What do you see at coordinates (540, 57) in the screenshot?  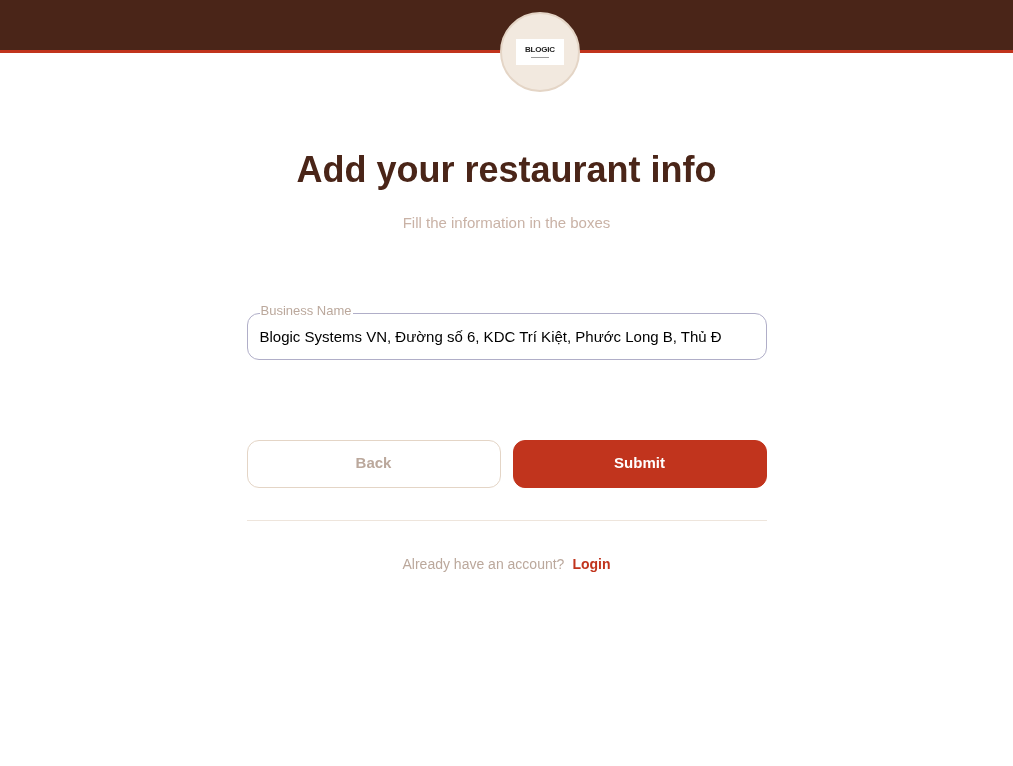 I see `logo-tagline-icon` at bounding box center [540, 57].